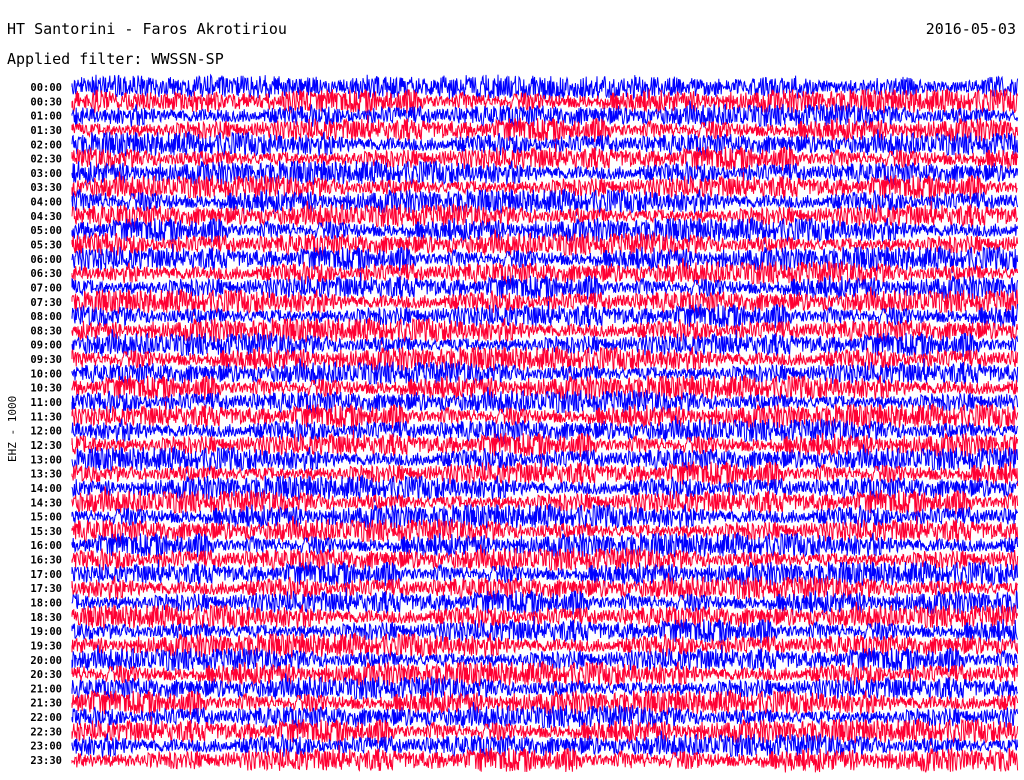 Image resolution: width=1024 pixels, height=780 pixels. What do you see at coordinates (46, 260) in the screenshot?
I see `row-time-label: 06:00` at bounding box center [46, 260].